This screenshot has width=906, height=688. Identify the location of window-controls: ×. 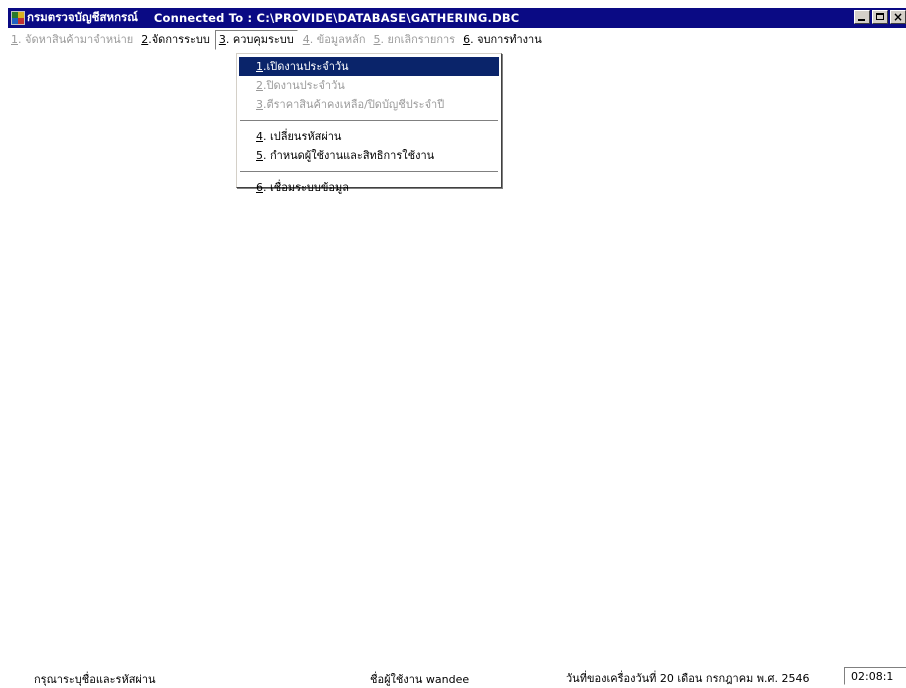
(879, 17).